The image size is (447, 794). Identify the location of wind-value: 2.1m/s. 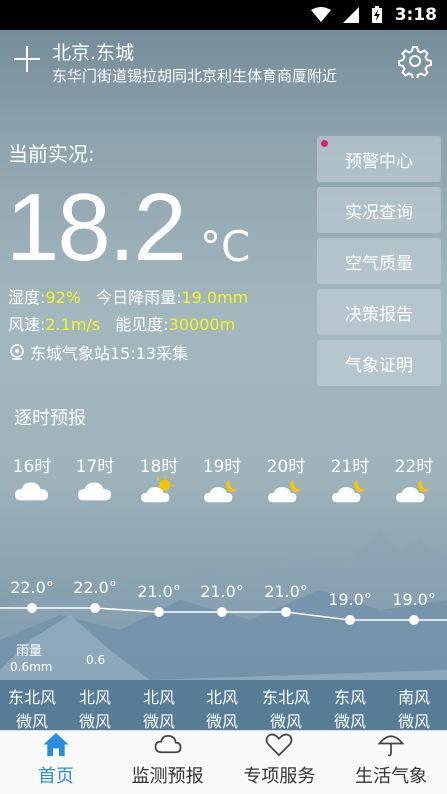
(73, 324).